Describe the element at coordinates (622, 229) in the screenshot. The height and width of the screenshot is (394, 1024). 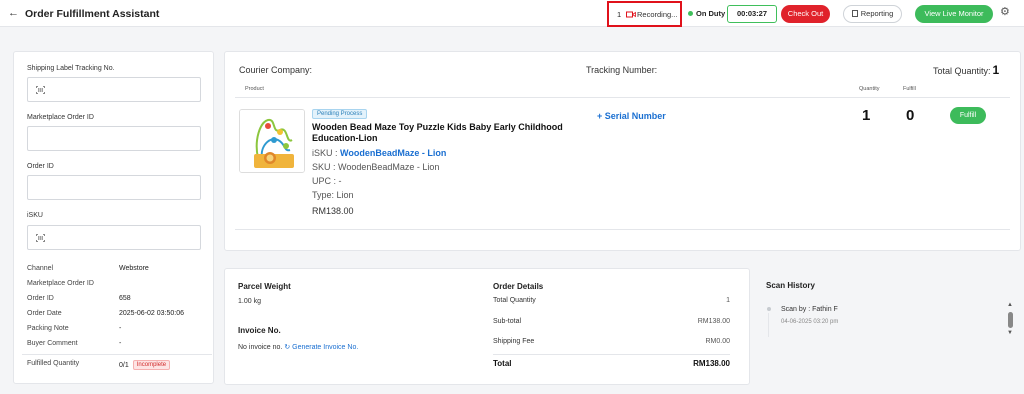
I see `table-divider` at that location.